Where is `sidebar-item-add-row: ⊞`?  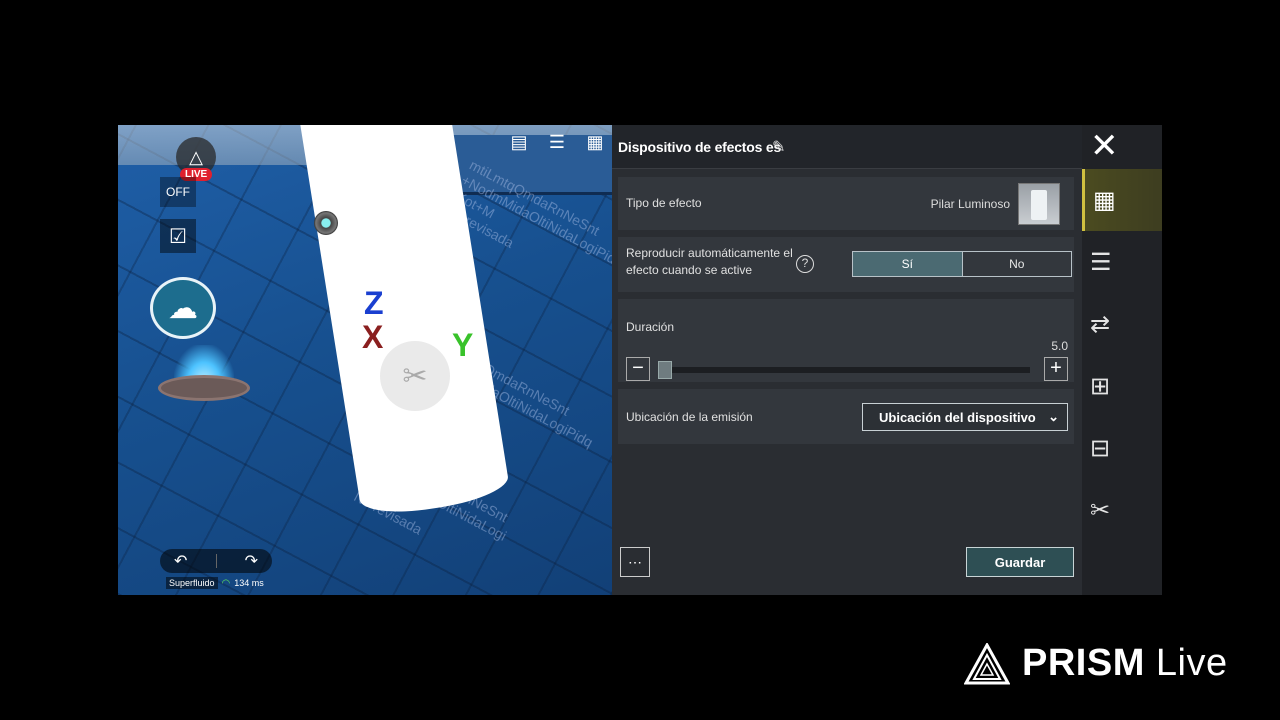
sidebar-item-add-row: ⊞ is located at coordinates (1122, 386).